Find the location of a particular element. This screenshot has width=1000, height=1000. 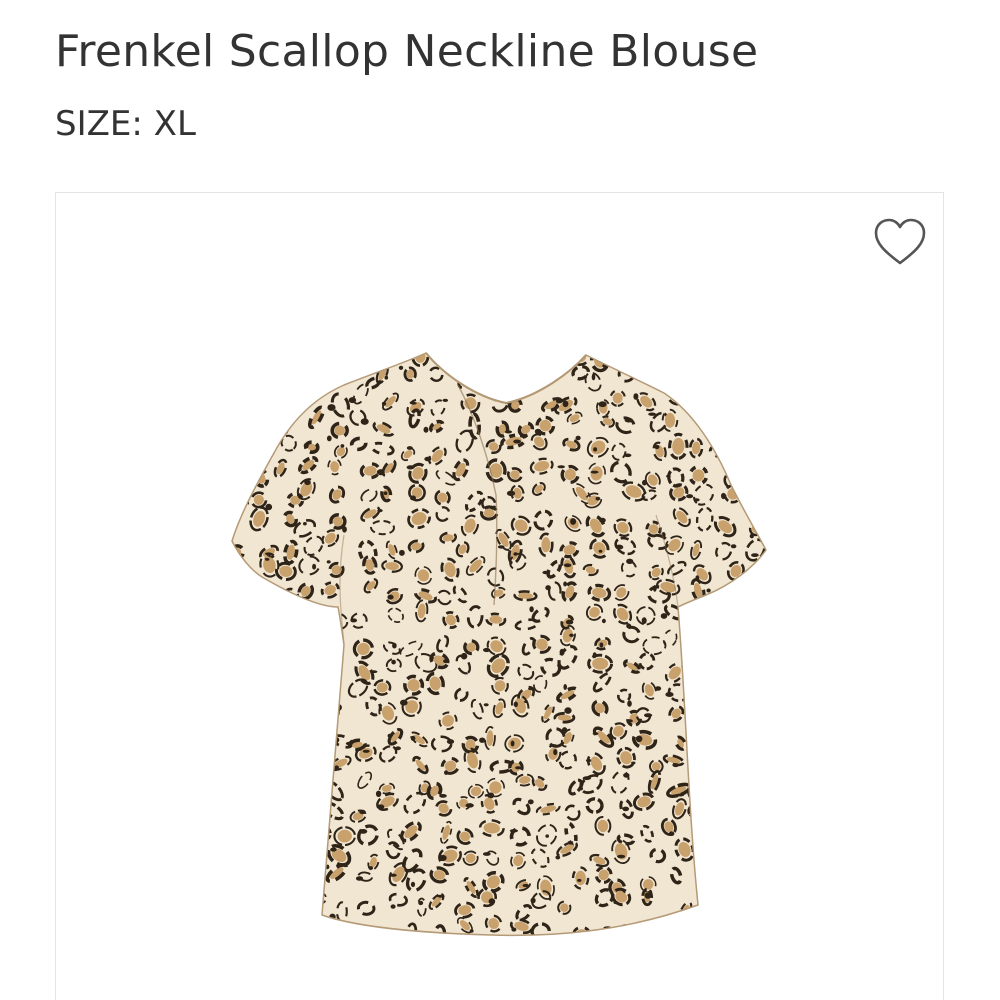

product-title: Frenkel Scallop Neckline Blouse is located at coordinates (407, 51).